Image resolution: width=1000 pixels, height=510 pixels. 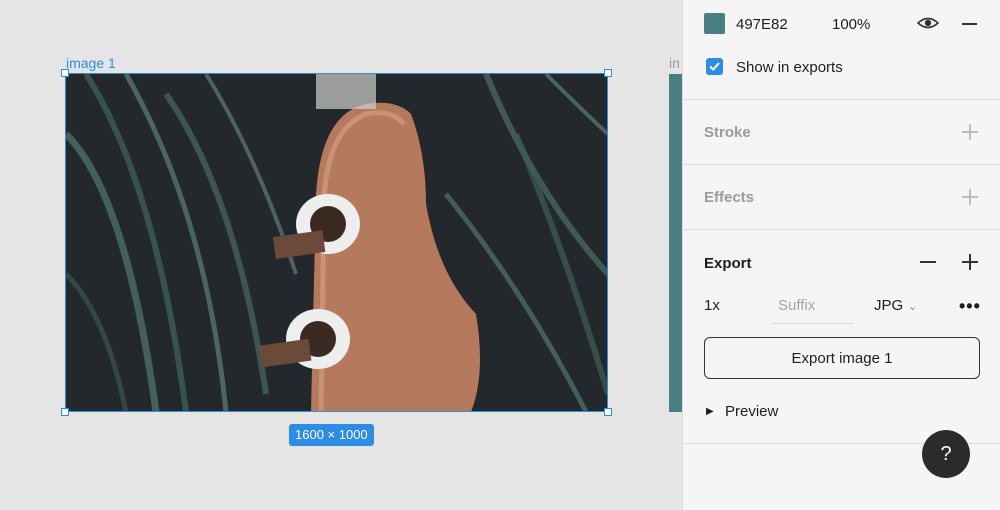 What do you see at coordinates (970, 197) in the screenshot?
I see `add-effect-plus-icon` at bounding box center [970, 197].